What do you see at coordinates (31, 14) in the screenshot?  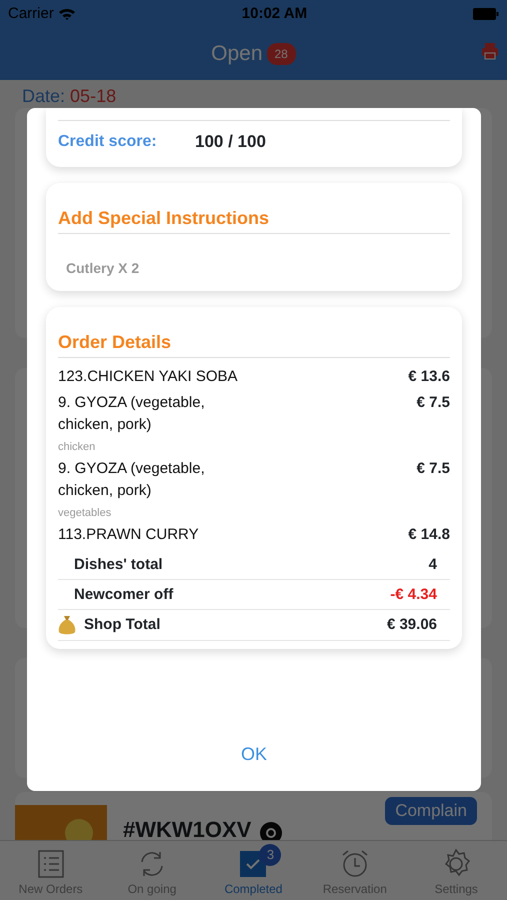 I see `carrier-label: Carrier` at bounding box center [31, 14].